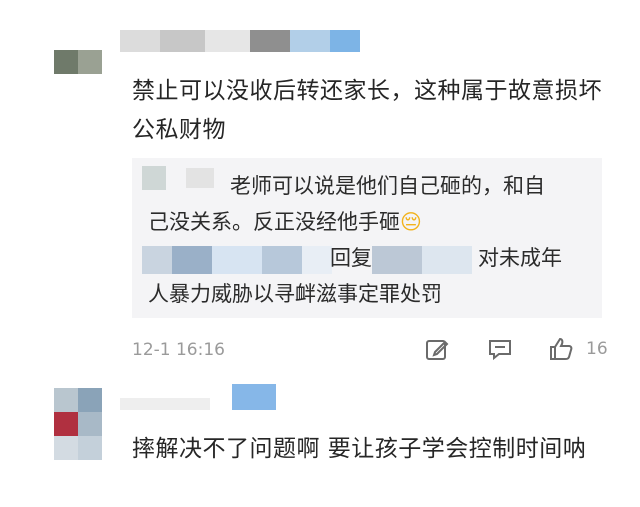 This screenshot has height=507, width=640. Describe the element at coordinates (520, 258) in the screenshot. I see `reply-text-line: 对未成年` at that location.